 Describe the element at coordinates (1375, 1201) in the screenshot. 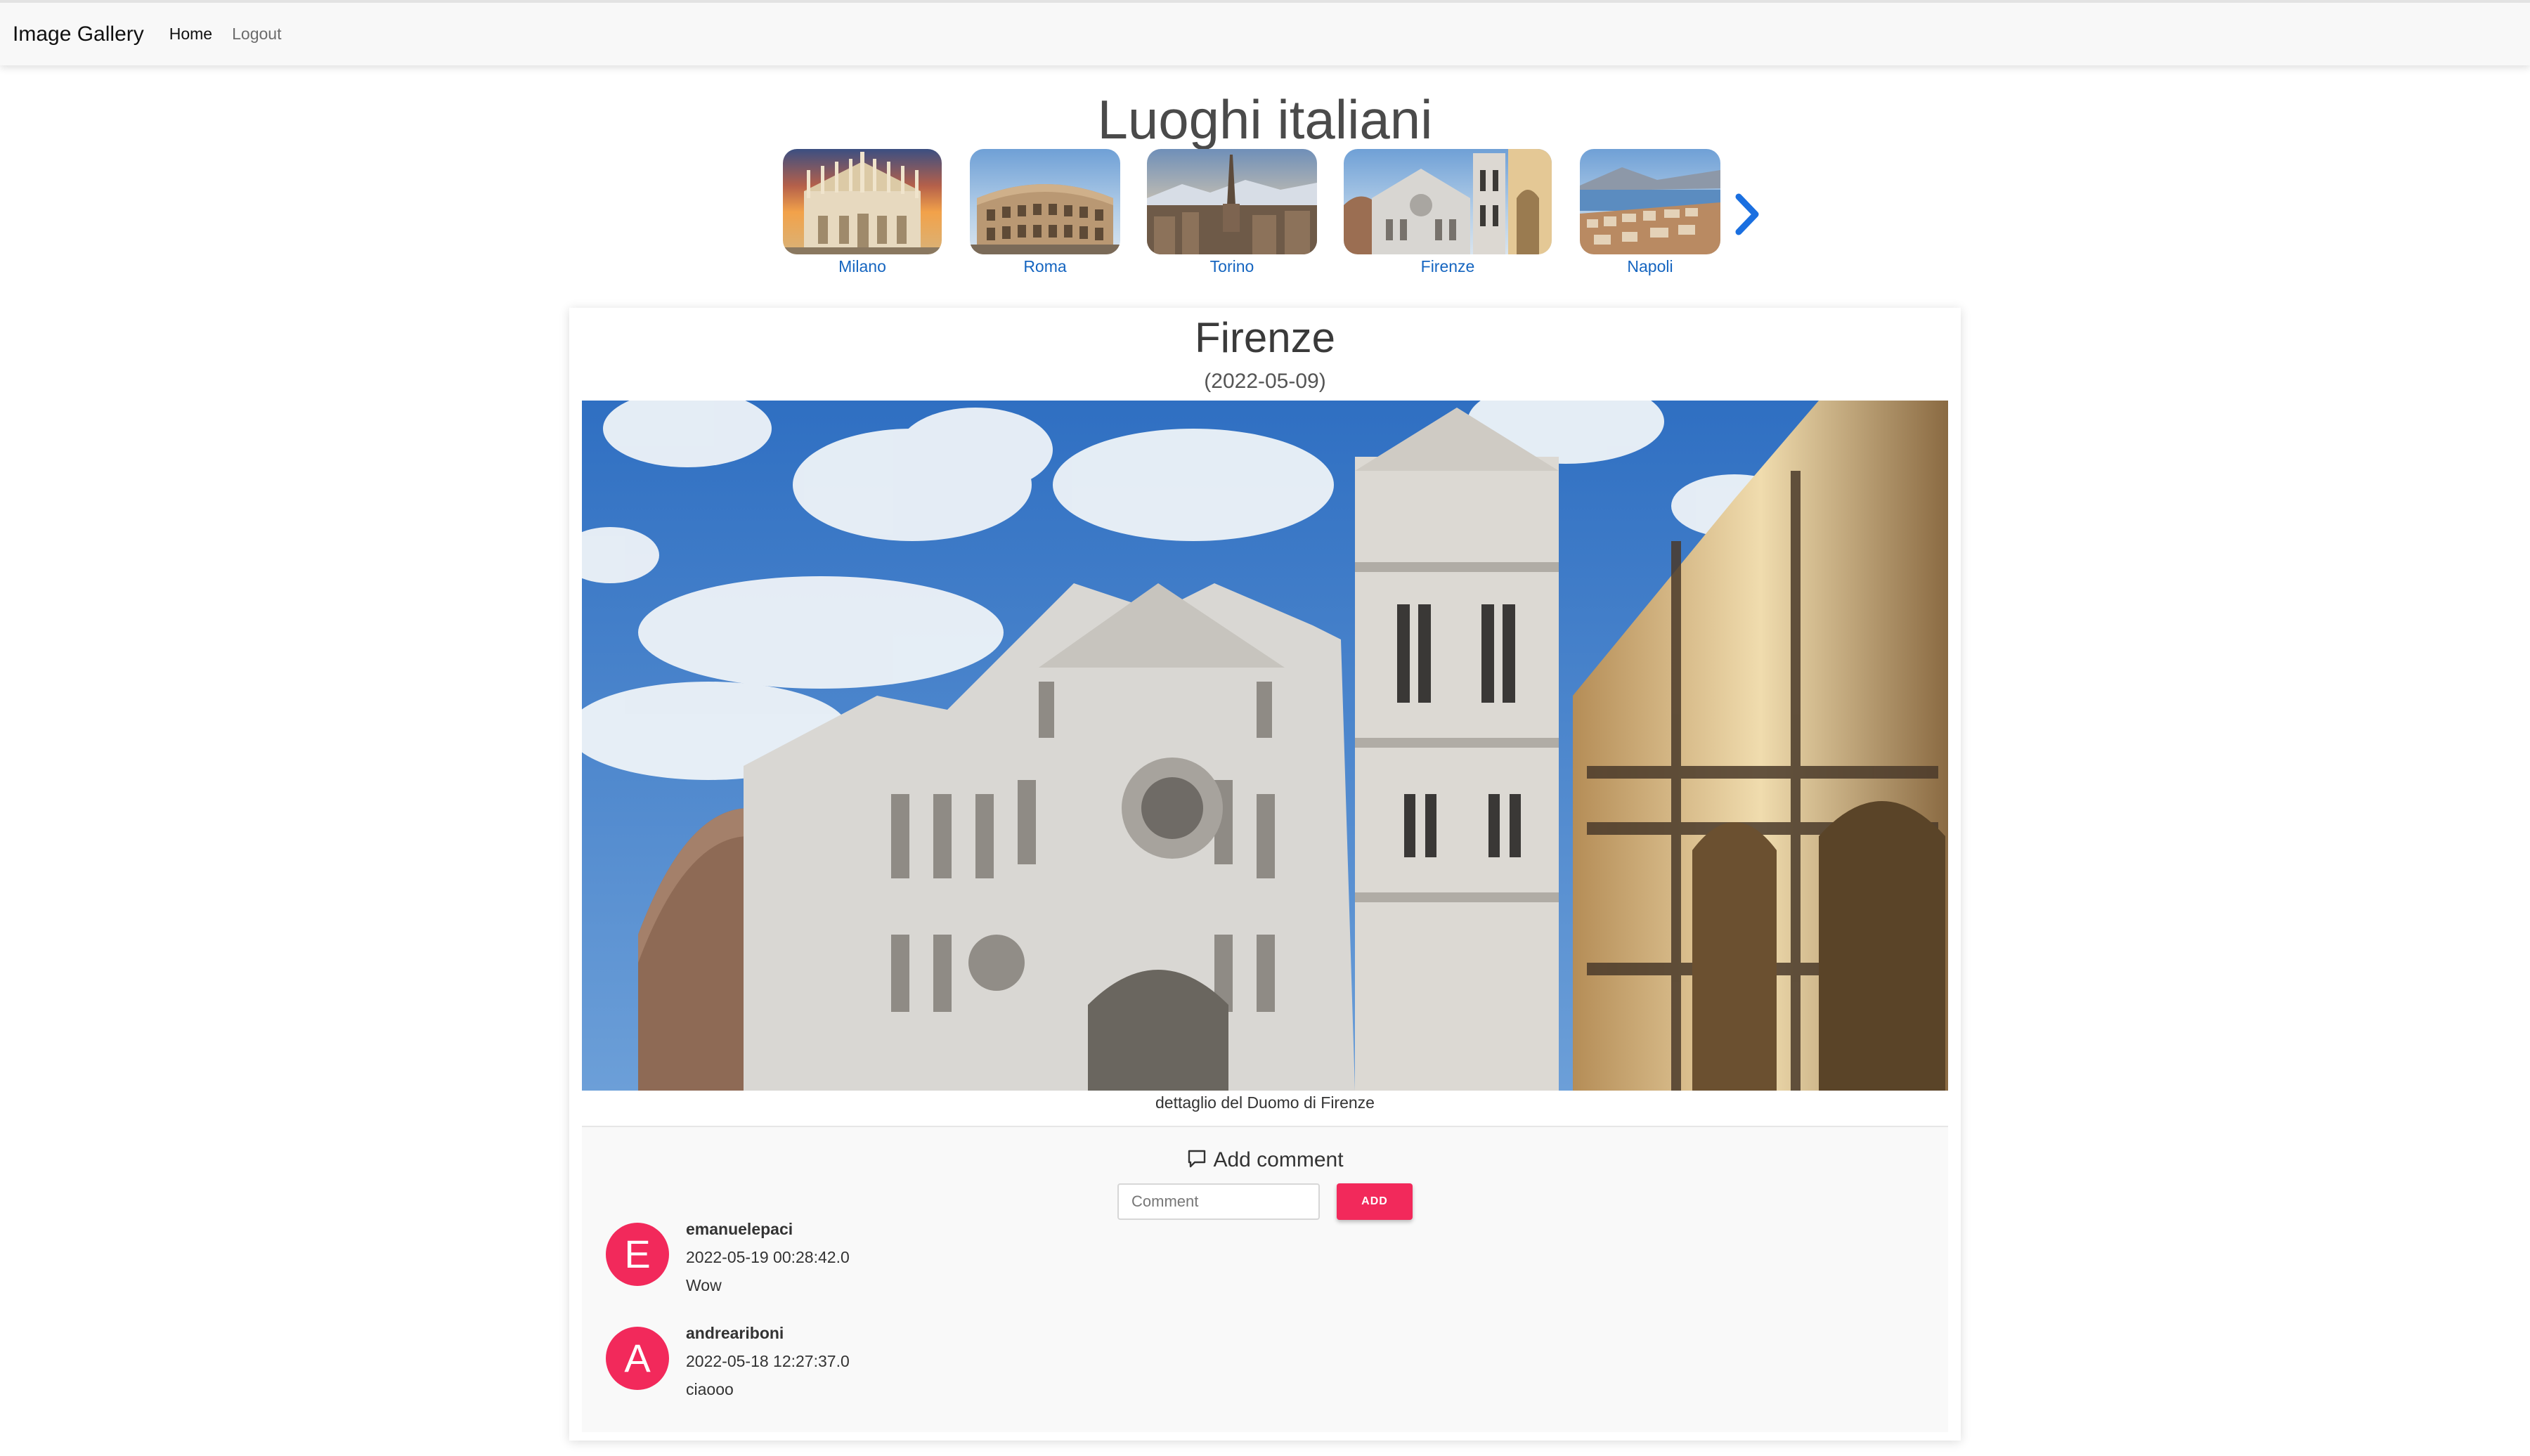

I see `add-comment-button: ADD` at that location.